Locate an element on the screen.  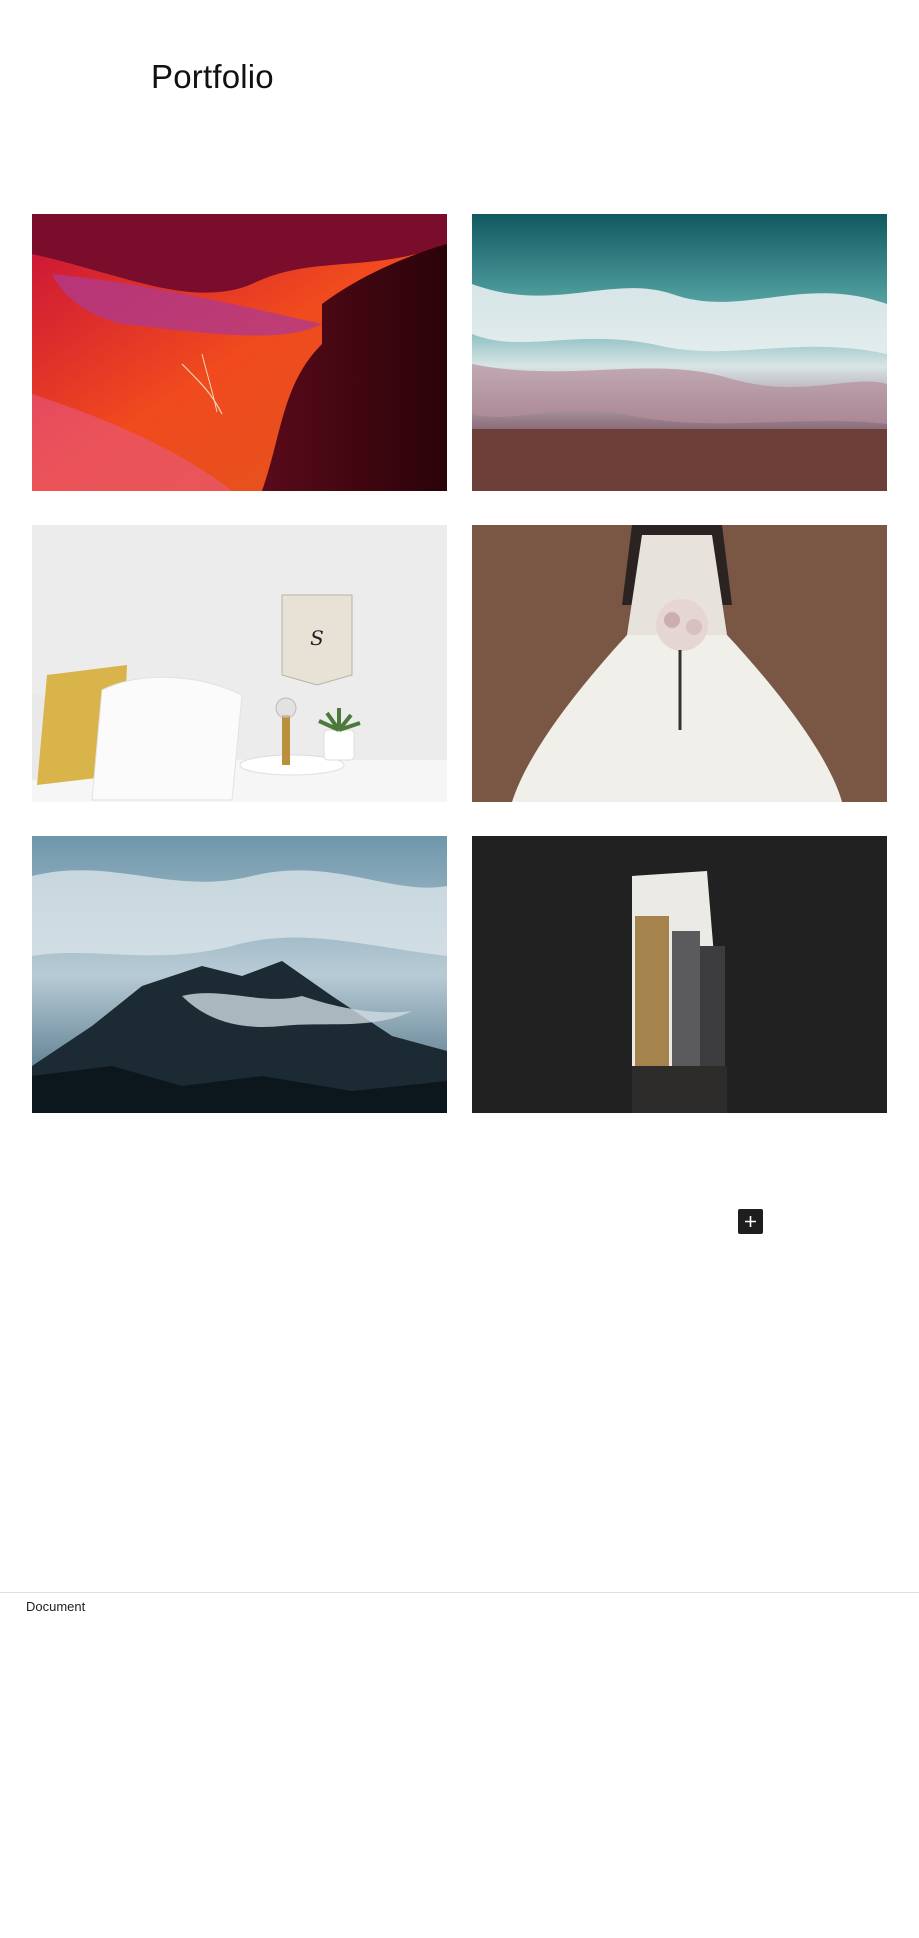
gallery-image-city is located at coordinates (679, 974).